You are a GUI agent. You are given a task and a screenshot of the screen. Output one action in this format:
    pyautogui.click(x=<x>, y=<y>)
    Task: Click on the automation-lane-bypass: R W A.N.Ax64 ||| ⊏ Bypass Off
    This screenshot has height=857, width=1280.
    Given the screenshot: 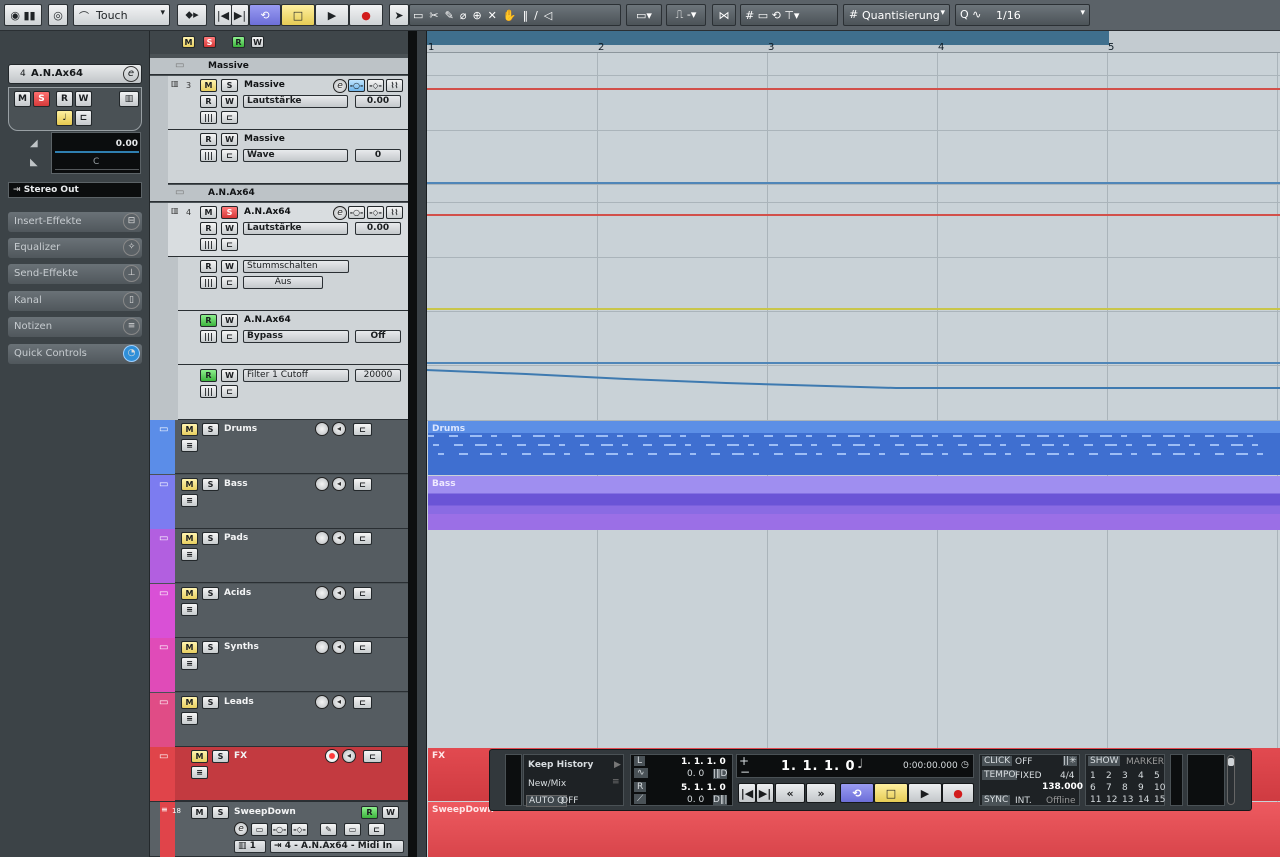 What is the action you would take?
    pyautogui.click(x=293, y=338)
    